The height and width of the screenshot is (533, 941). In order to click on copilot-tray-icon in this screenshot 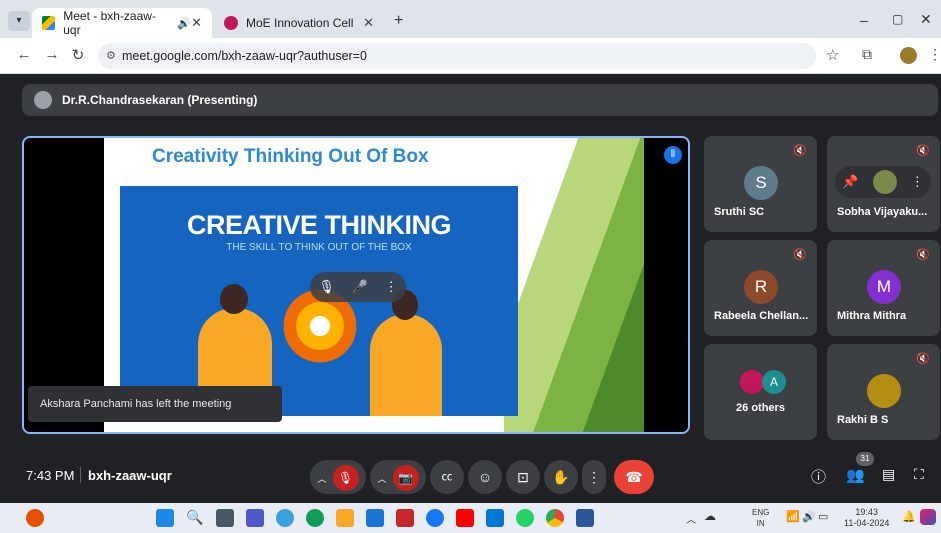, I will do `click(928, 517)`.